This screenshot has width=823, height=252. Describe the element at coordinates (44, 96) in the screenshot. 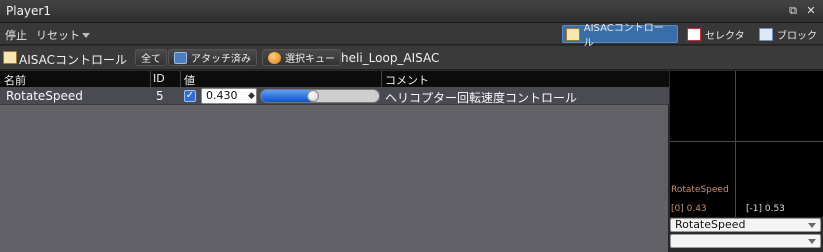

I see `row-name: RotateSpeed` at that location.